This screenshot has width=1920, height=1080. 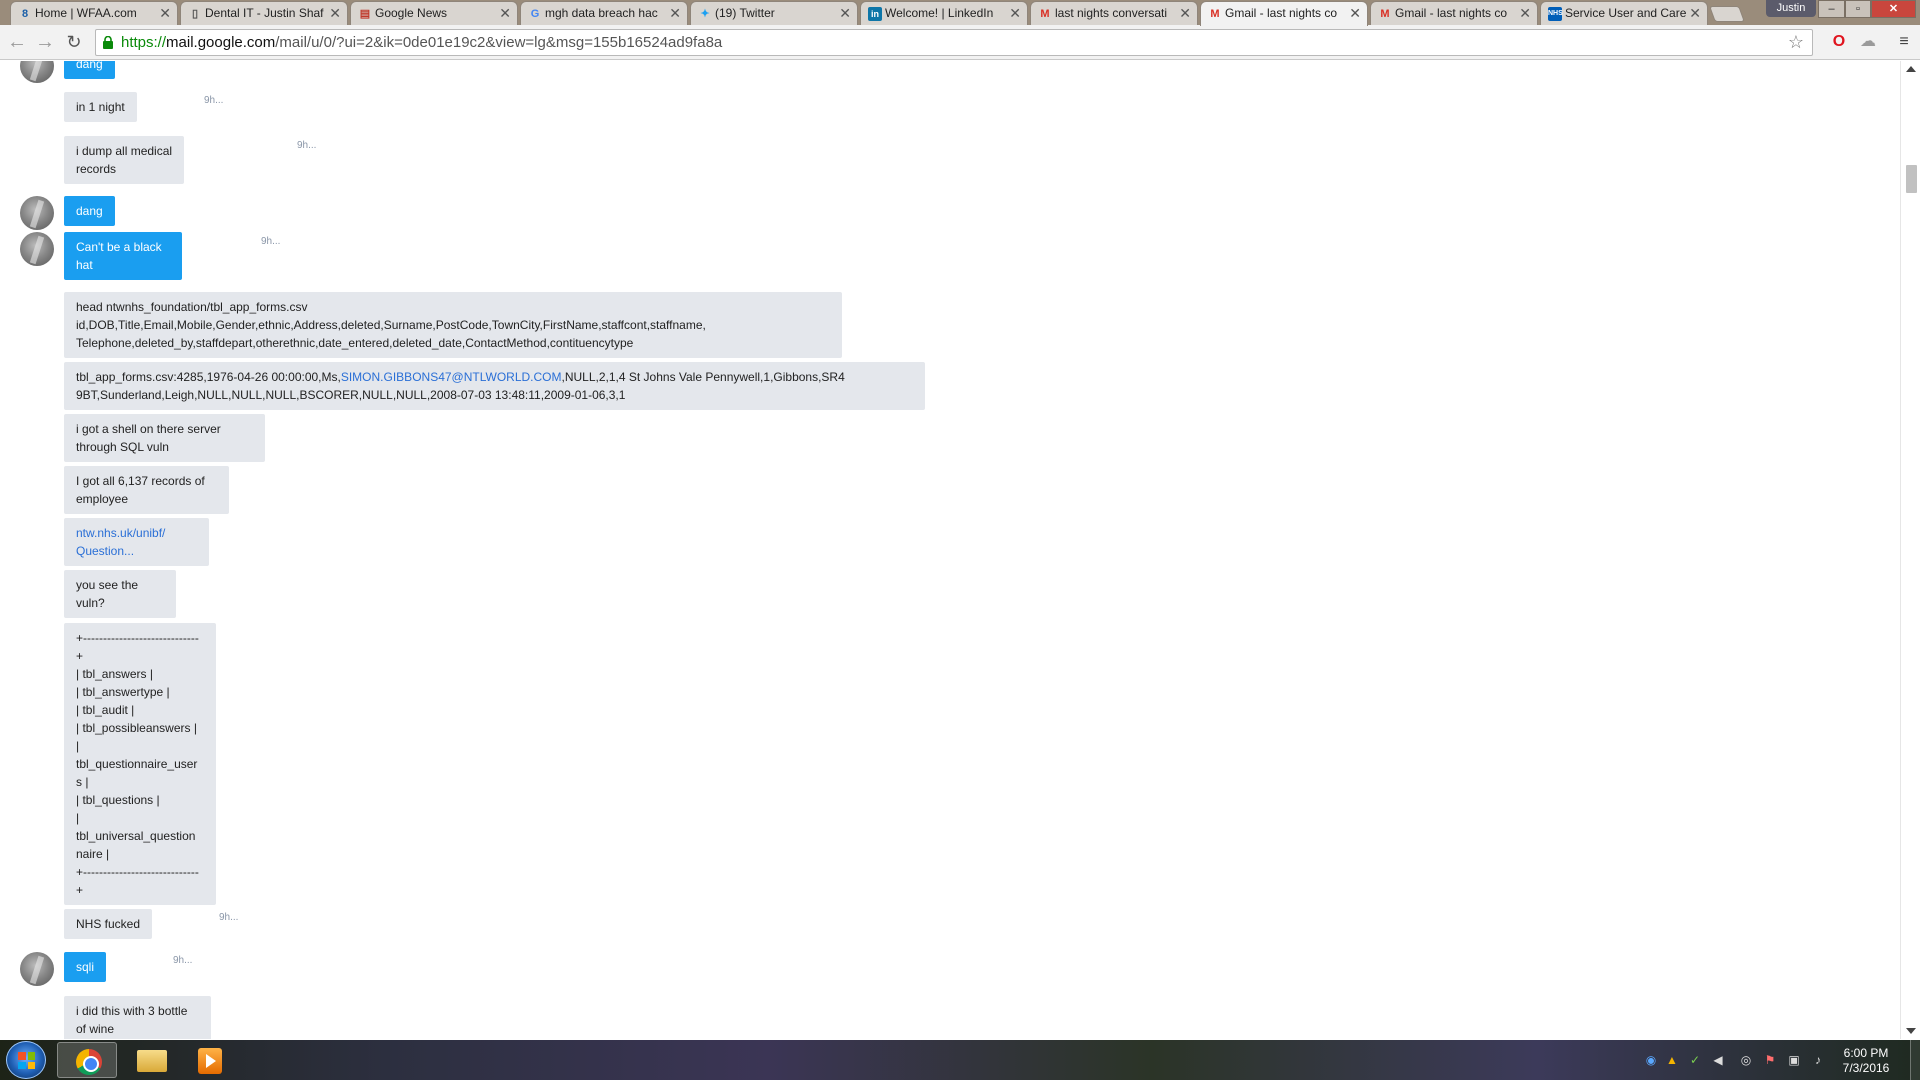 What do you see at coordinates (1796, 42) in the screenshot?
I see `bookmark-star-icon: ☆` at bounding box center [1796, 42].